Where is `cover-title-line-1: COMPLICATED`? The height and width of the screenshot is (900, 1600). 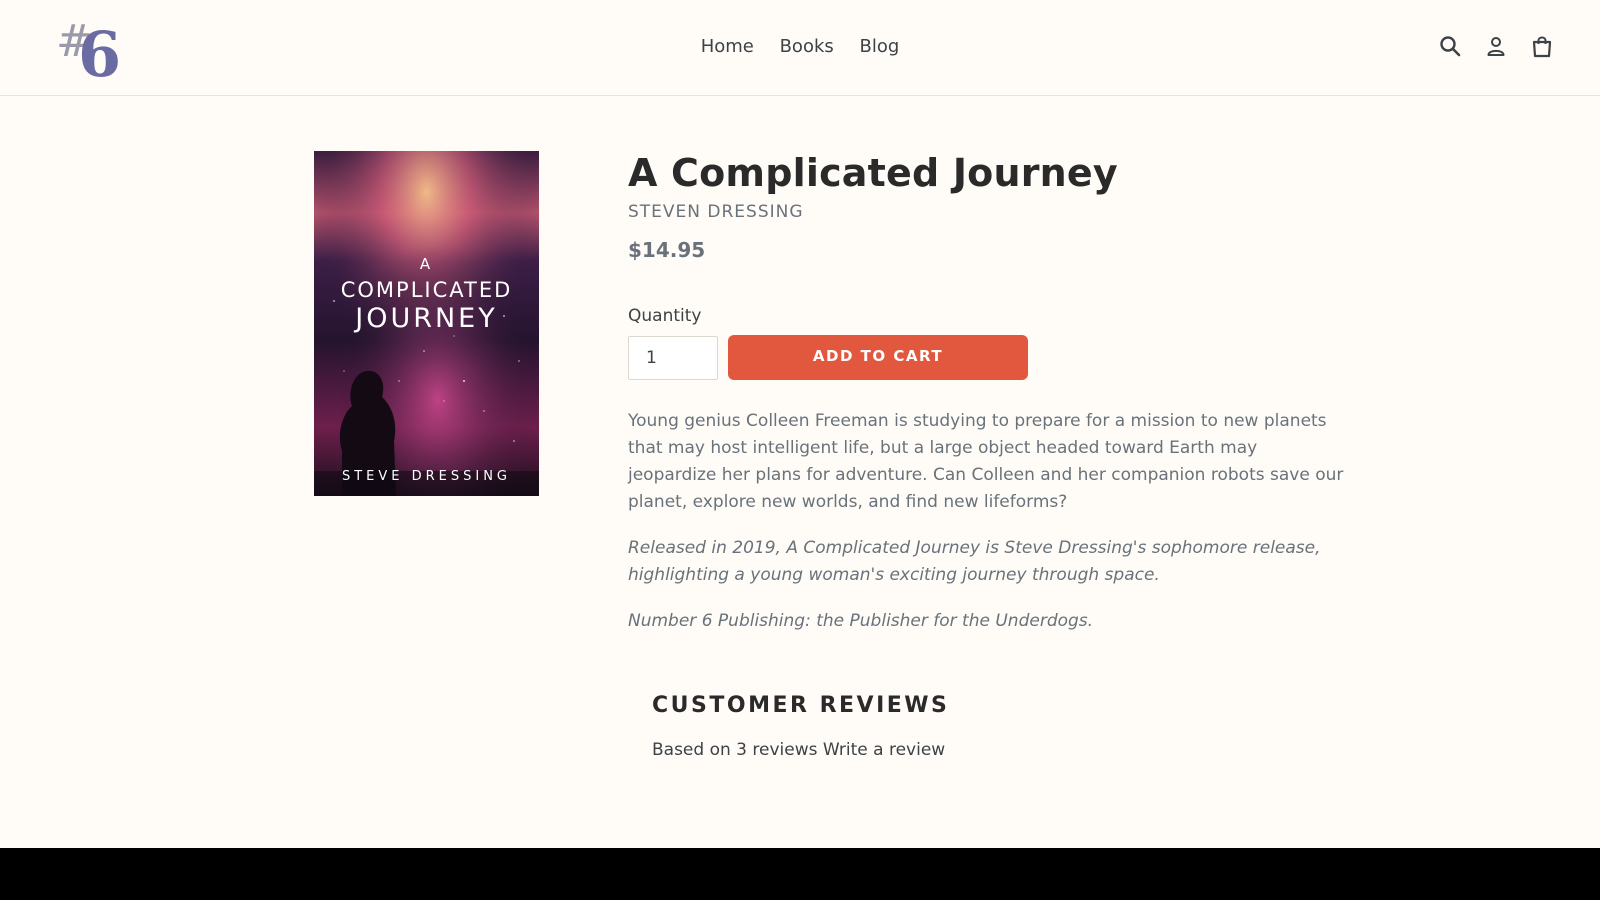
cover-title-line-1: COMPLICATED is located at coordinates (426, 290).